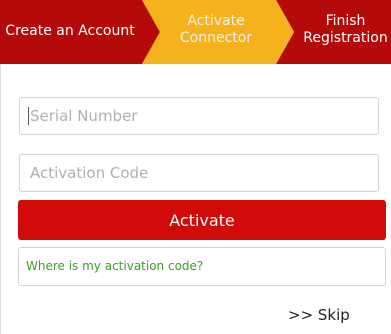 Image resolution: width=391 pixels, height=334 pixels. I want to click on step-activate-connector: Activate Connector, so click(216, 30).